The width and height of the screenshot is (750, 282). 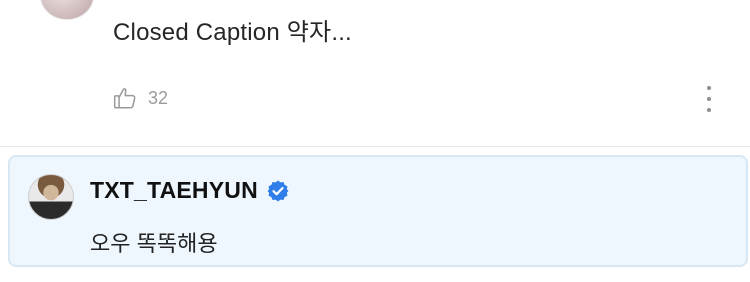 What do you see at coordinates (709, 99) in the screenshot?
I see `more-options-button` at bounding box center [709, 99].